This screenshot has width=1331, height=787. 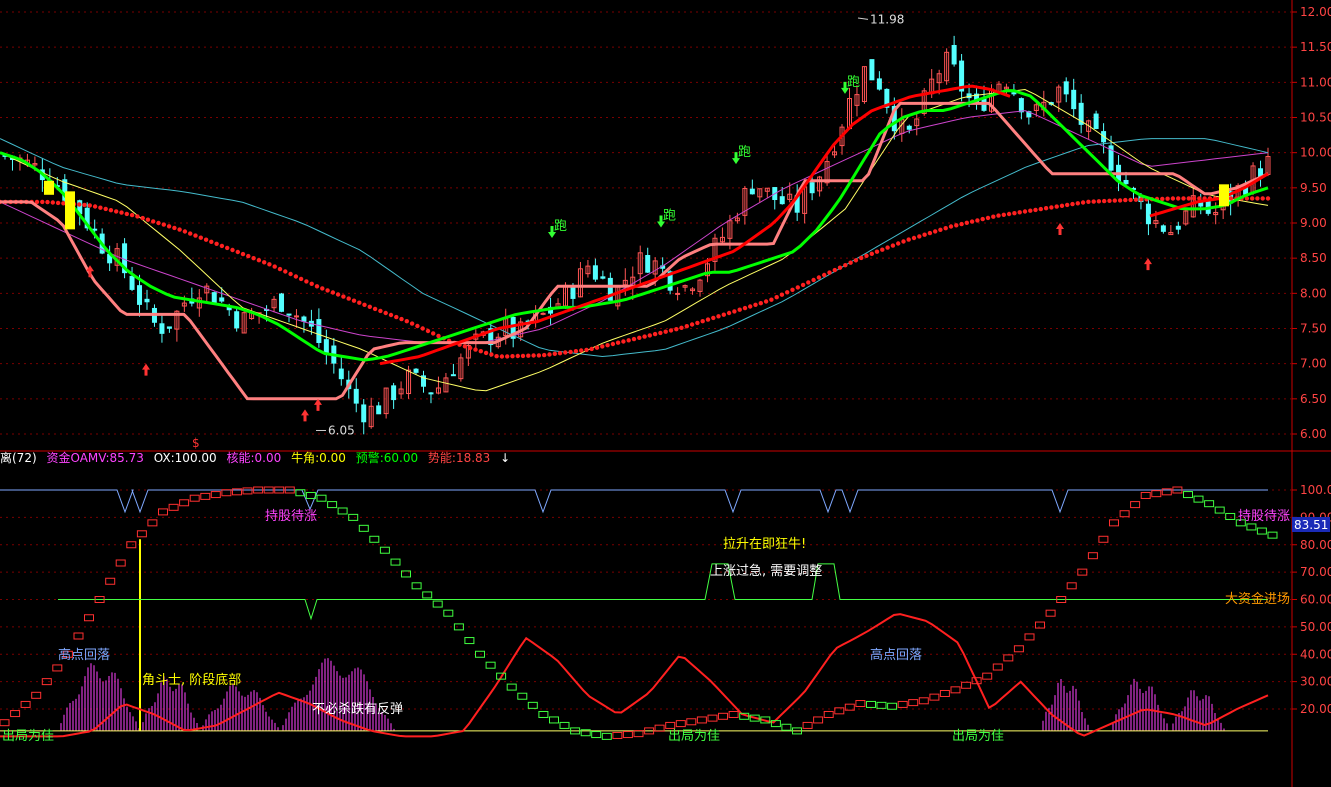 What do you see at coordinates (341, 430) in the screenshot?
I see `low-price-label: 6.05` at bounding box center [341, 430].